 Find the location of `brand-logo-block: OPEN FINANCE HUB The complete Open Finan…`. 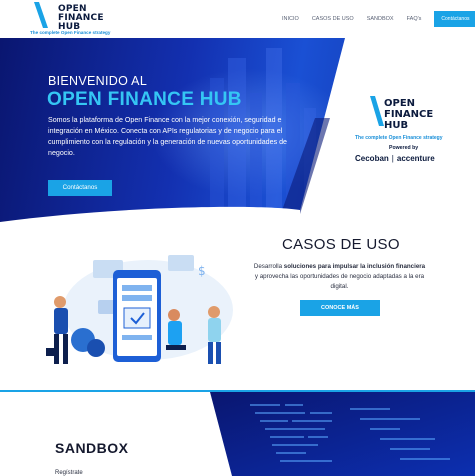

brand-logo-block: OPEN FINANCE HUB The complete Open Finan… is located at coordinates (405, 136).